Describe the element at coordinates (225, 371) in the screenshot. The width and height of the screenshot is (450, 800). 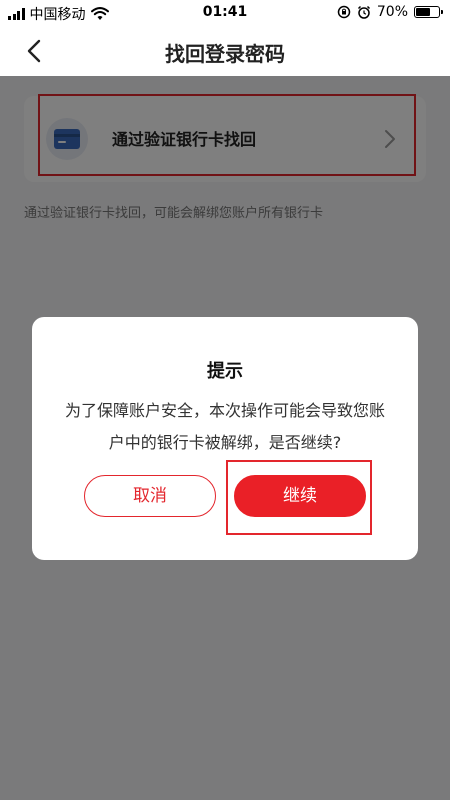
I see `dialog-title: 提示` at that location.